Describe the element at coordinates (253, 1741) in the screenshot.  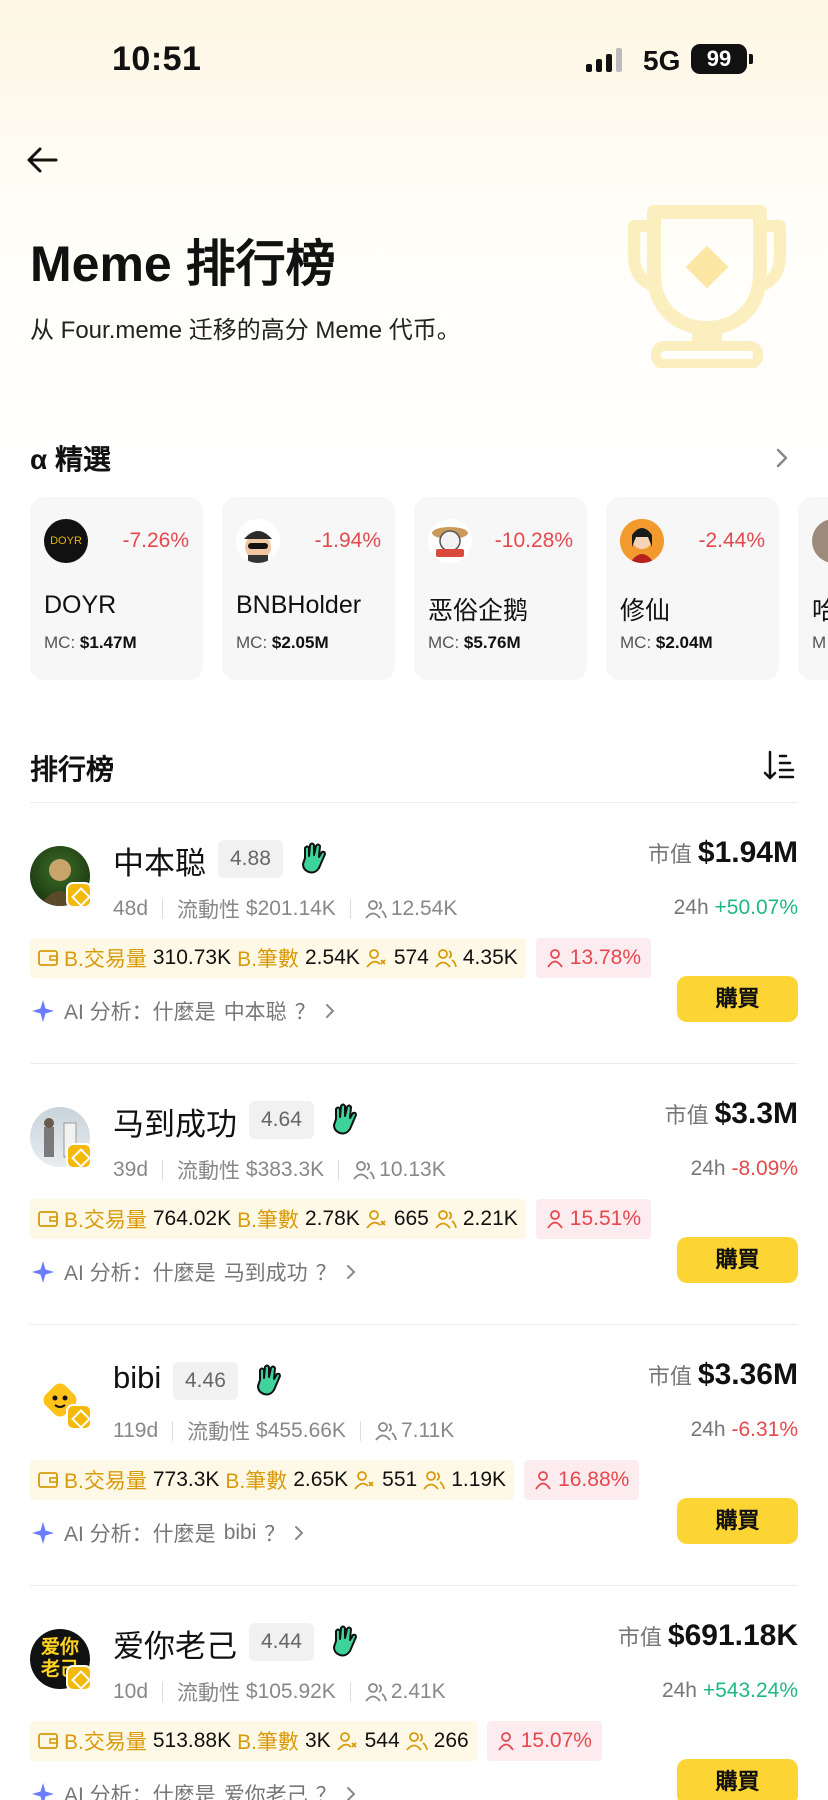
I see `volume-stats: B.交易量 513.88K B.筆數 3K 544 266` at that location.